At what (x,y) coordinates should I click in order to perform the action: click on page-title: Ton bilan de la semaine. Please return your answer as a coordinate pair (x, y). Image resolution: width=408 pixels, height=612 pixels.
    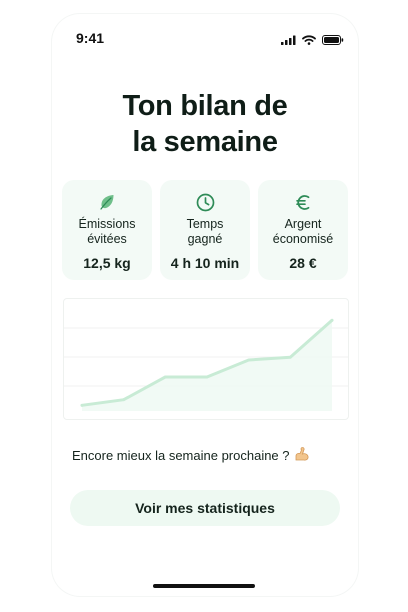
    Looking at the image, I should click on (205, 124).